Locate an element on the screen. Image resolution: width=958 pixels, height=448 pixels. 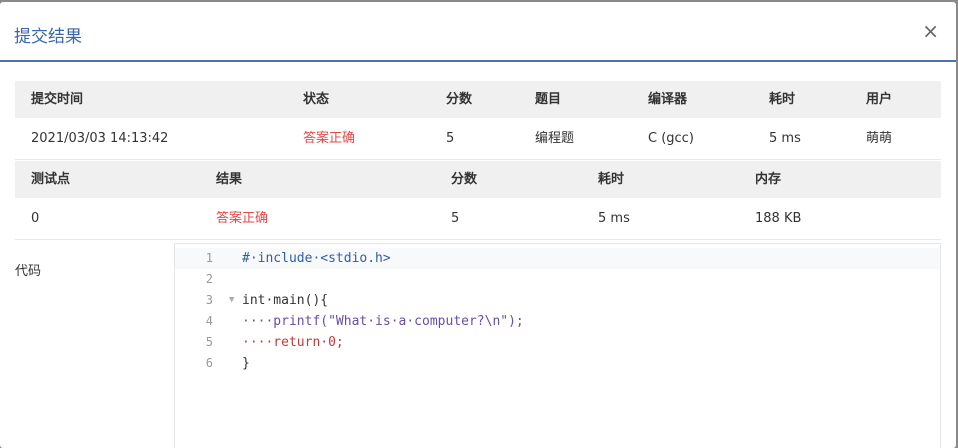
close-icon: × is located at coordinates (930, 31).